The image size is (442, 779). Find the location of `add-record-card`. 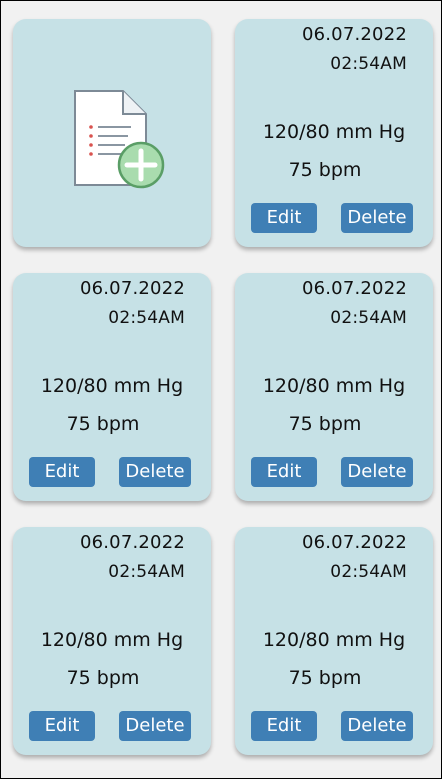

add-record-card is located at coordinates (112, 133).